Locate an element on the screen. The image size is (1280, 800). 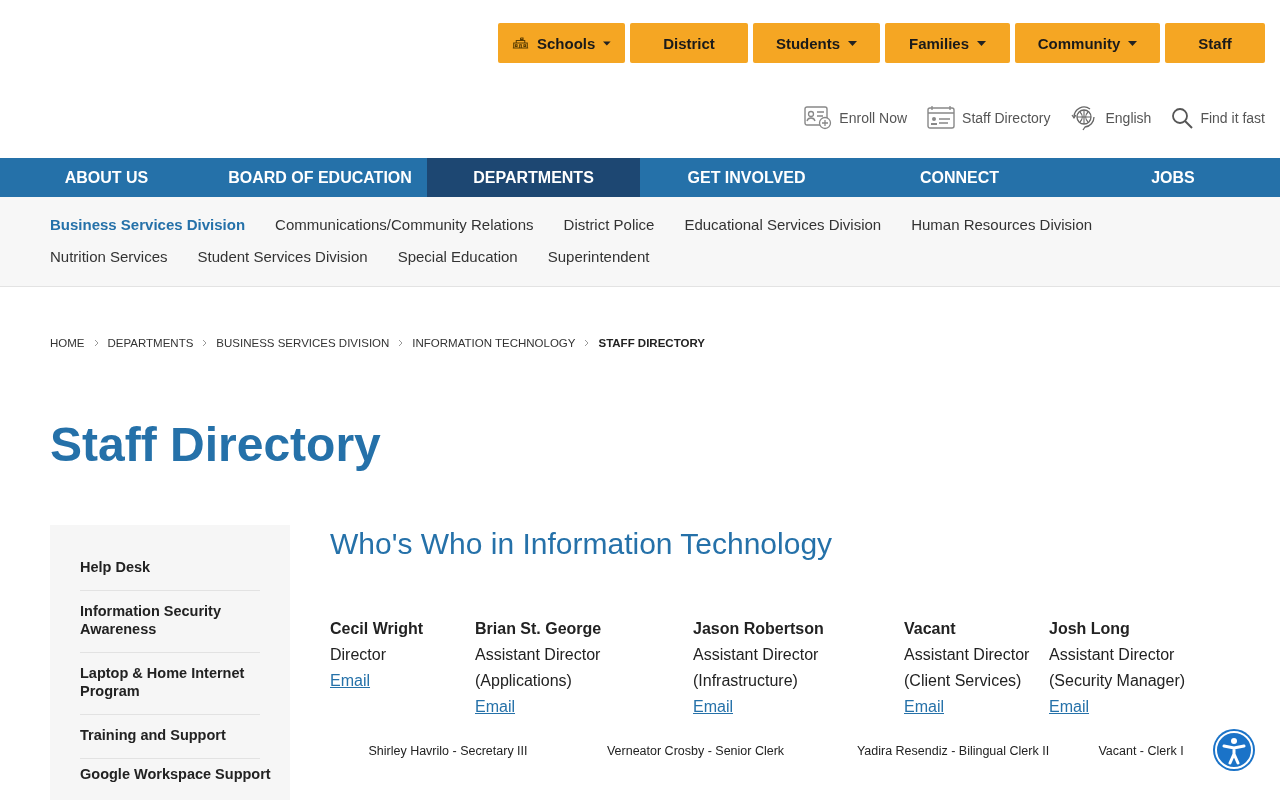
staff-role: (Client Services) is located at coordinates (963, 681).